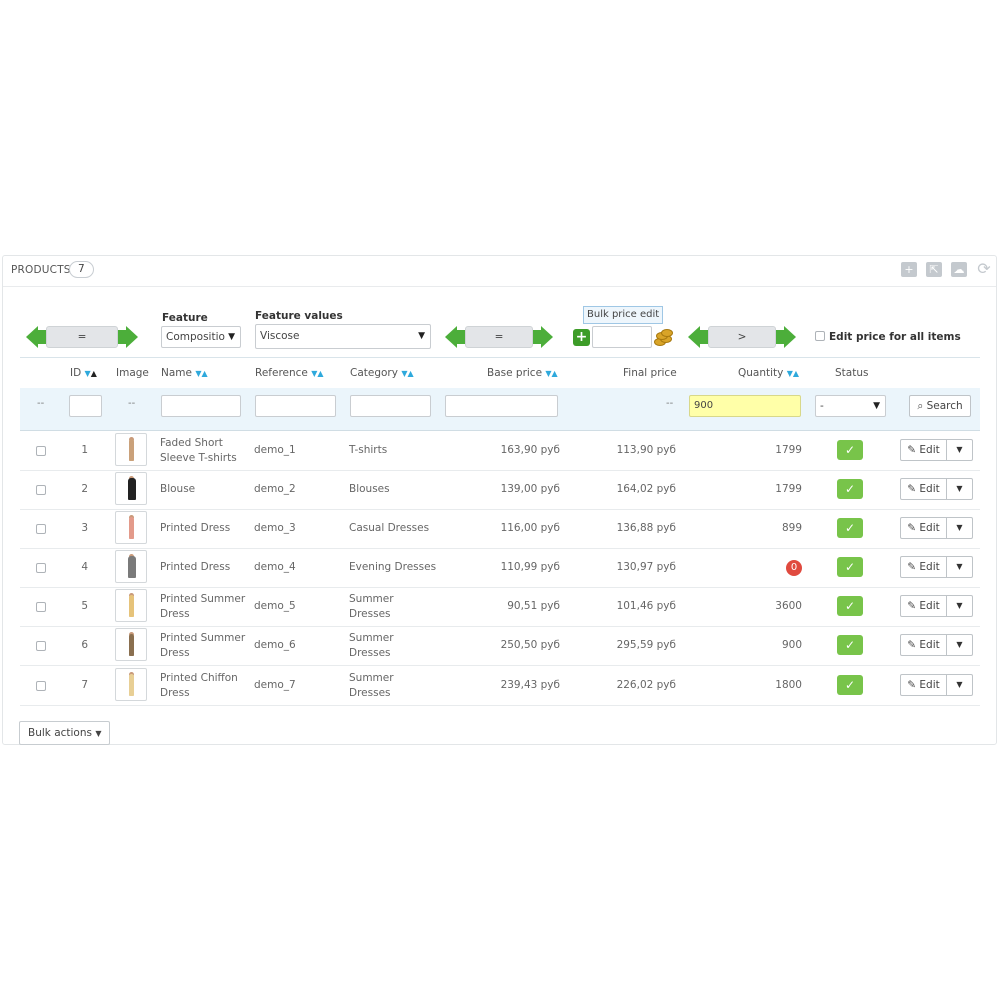 The width and height of the screenshot is (1000, 1000). Describe the element at coordinates (289, 373) in the screenshot. I see `column-reference: Reference ▼▲` at that location.